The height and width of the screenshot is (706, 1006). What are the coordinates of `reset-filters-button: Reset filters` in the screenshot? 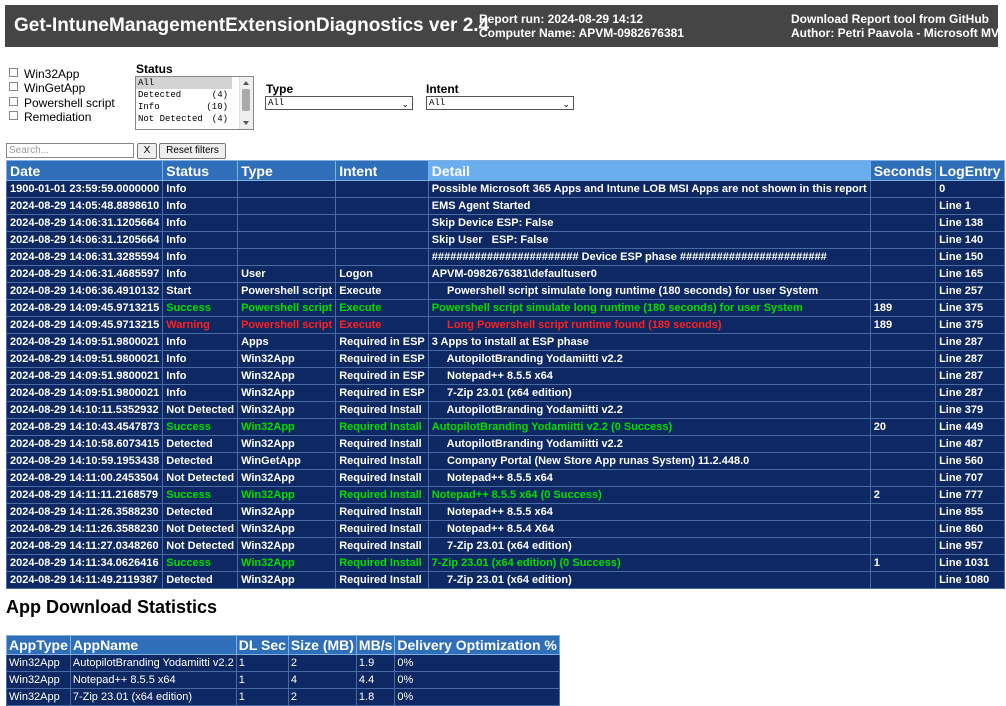 It's located at (192, 151).